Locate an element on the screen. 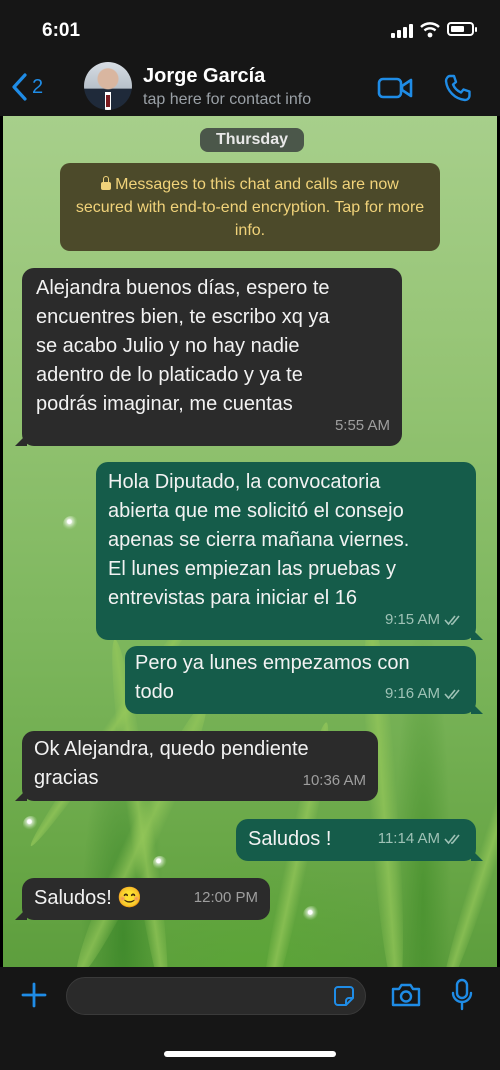 Image resolution: width=500 pixels, height=1070 pixels. phone-icon is located at coordinates (458, 88).